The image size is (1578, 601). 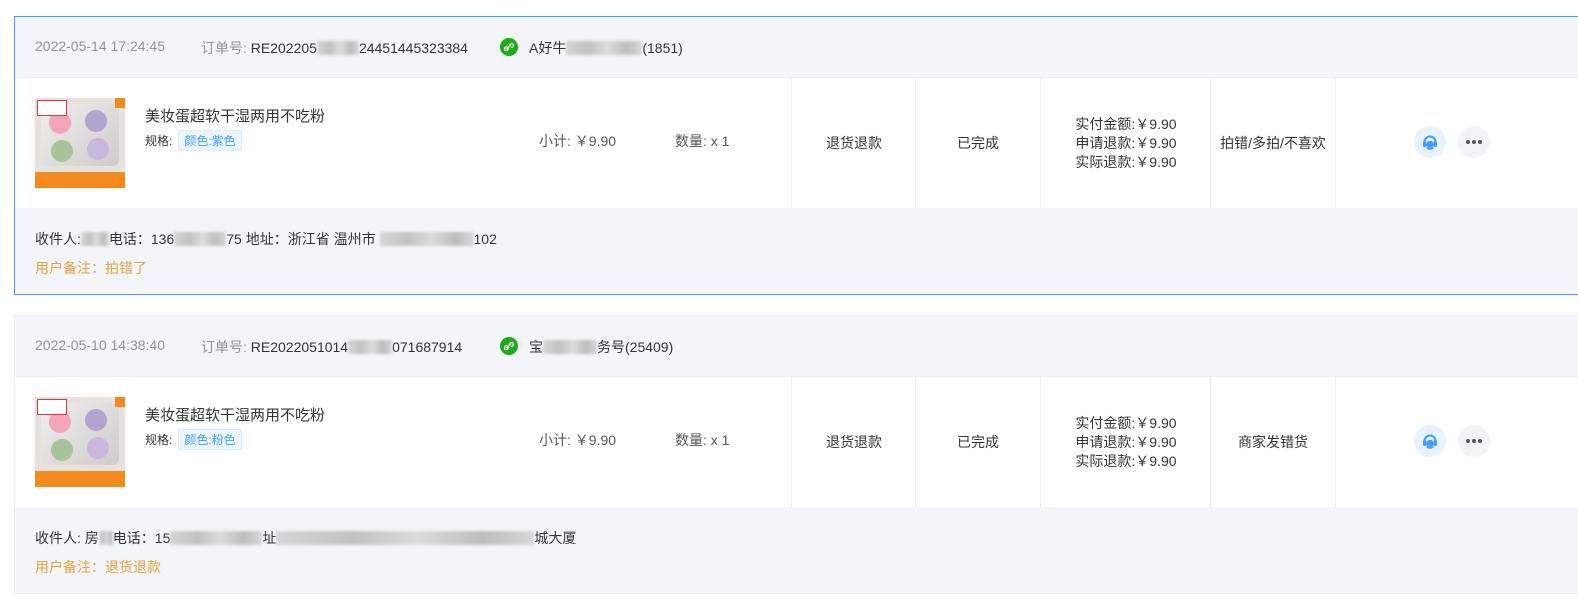 I want to click on shop-name: 宝 务号(25409), so click(x=601, y=347).